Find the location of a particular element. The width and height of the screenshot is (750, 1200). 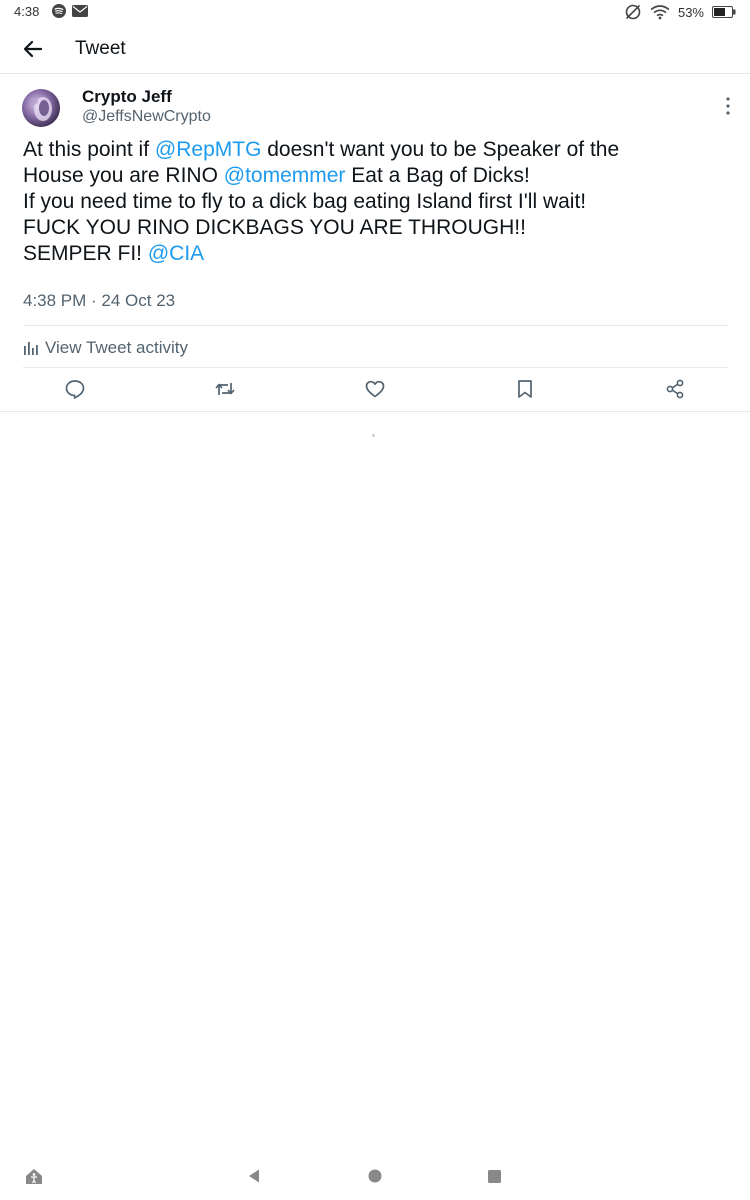

home-circle-icon is located at coordinates (375, 1176).